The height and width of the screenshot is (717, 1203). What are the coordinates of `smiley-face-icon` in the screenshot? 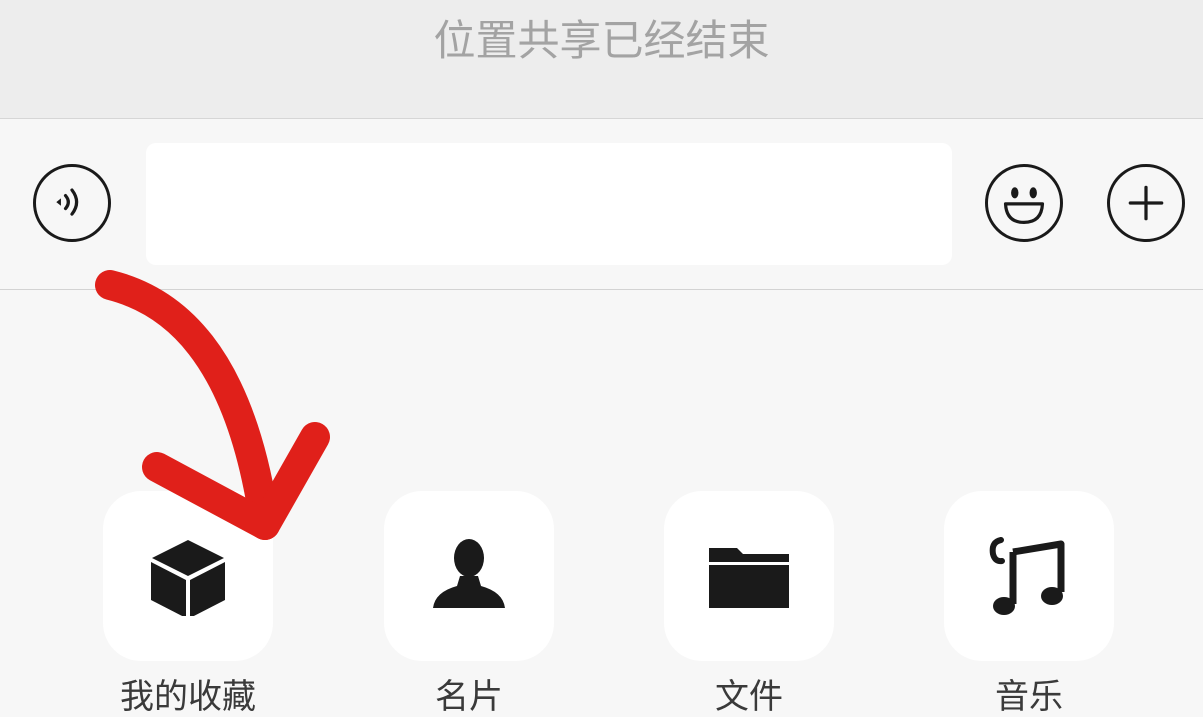 It's located at (1024, 205).